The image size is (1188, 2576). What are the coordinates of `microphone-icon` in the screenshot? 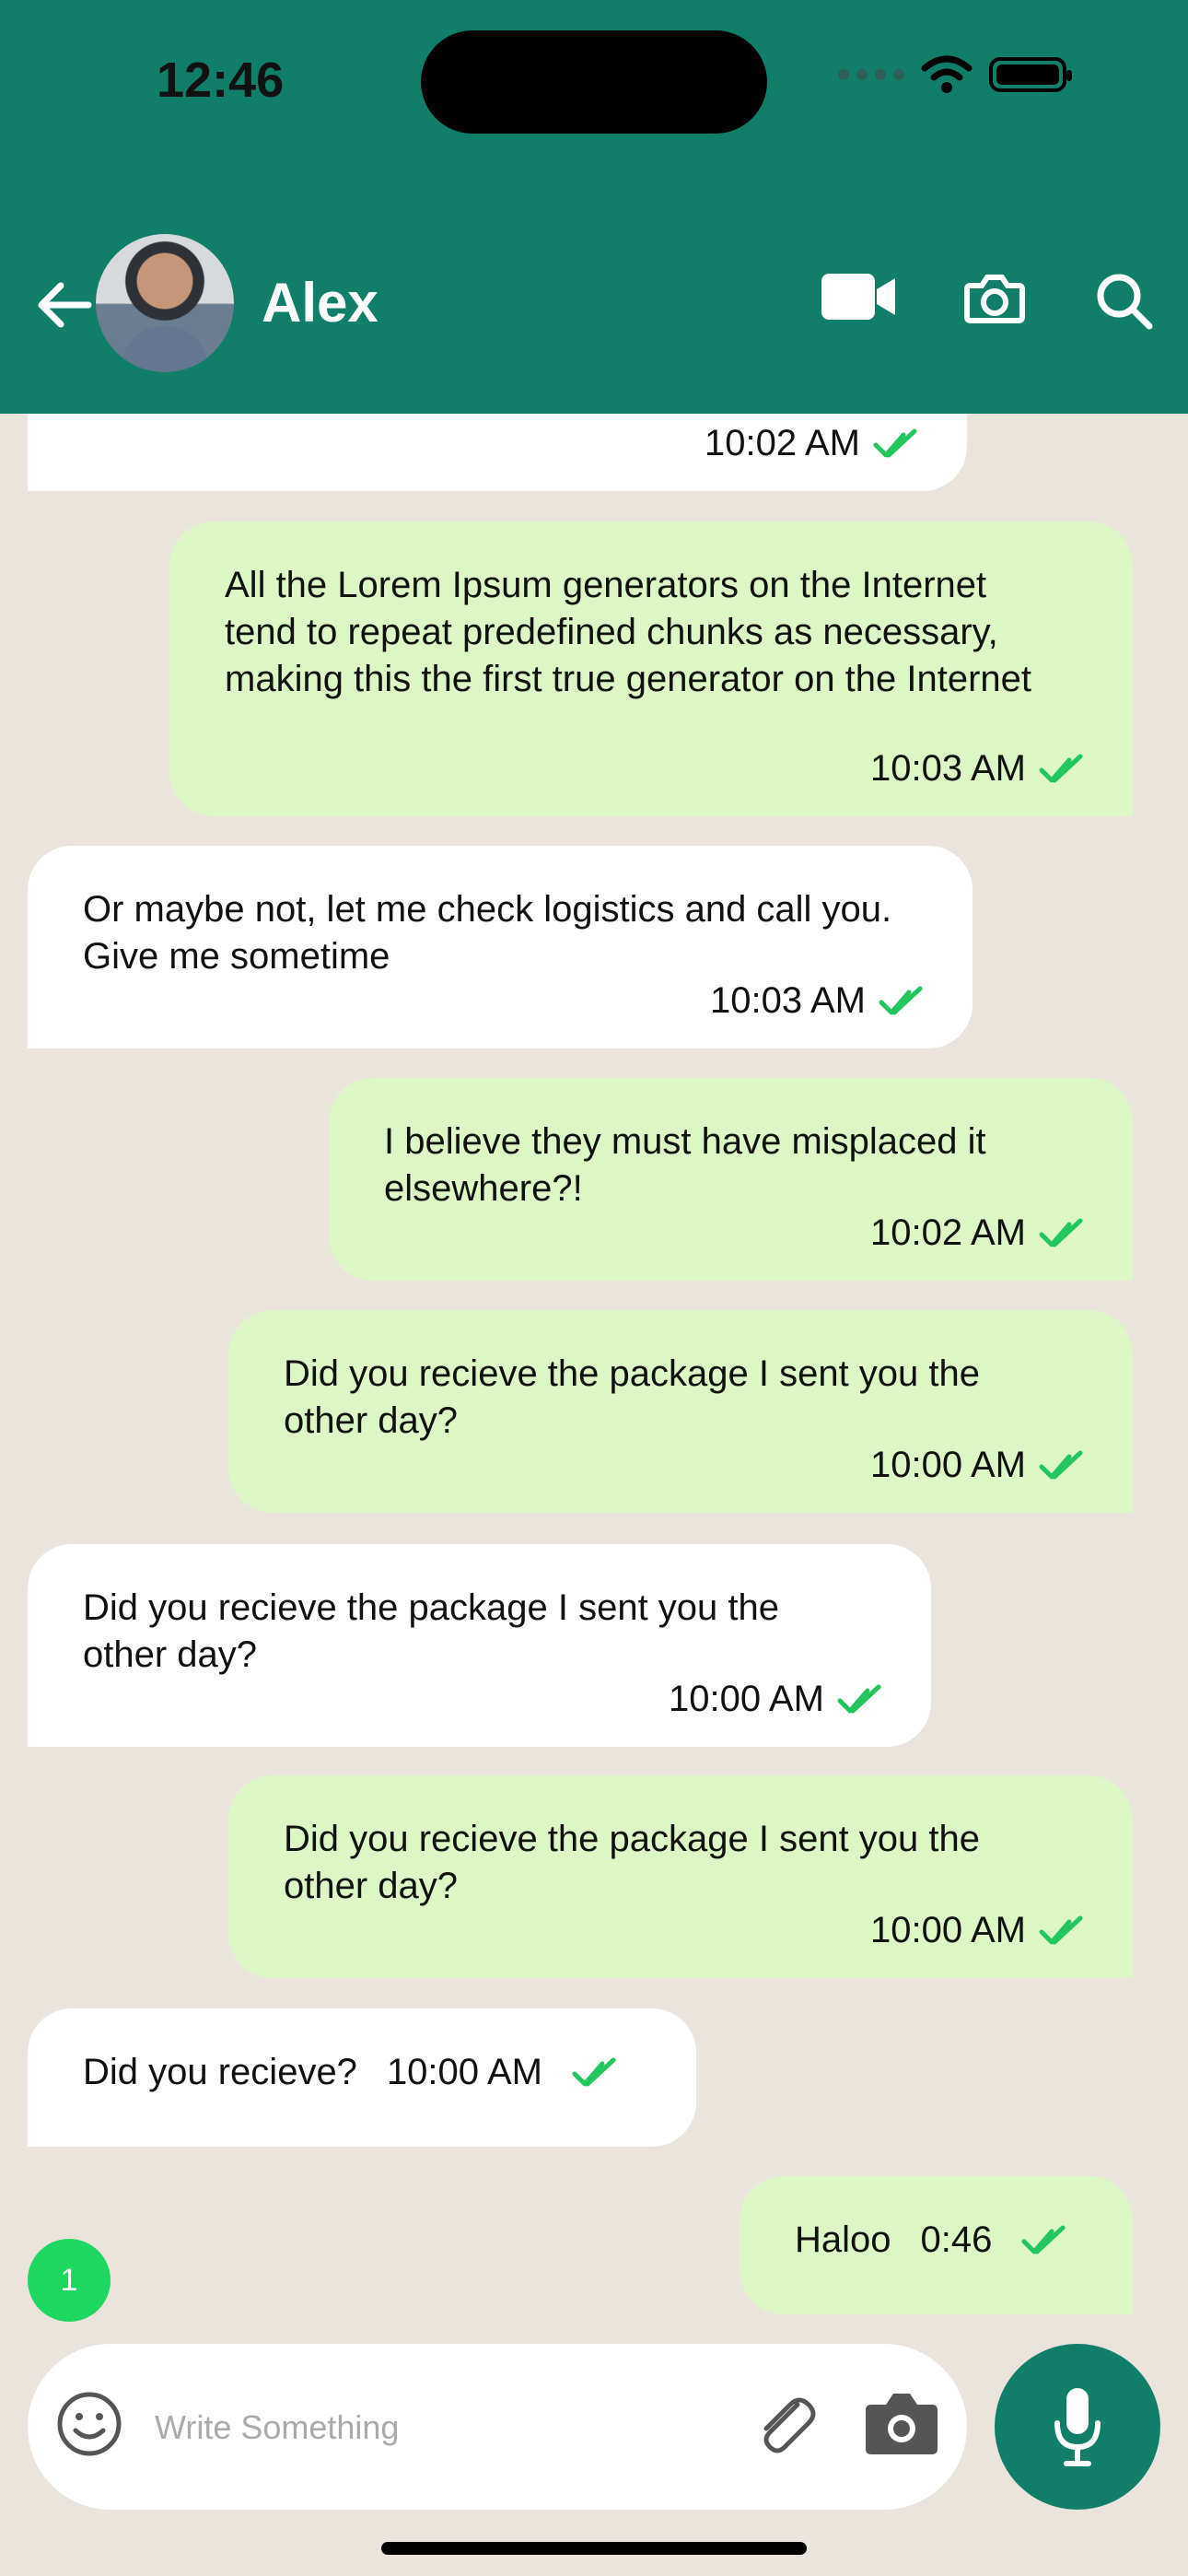 It's located at (1077, 2427).